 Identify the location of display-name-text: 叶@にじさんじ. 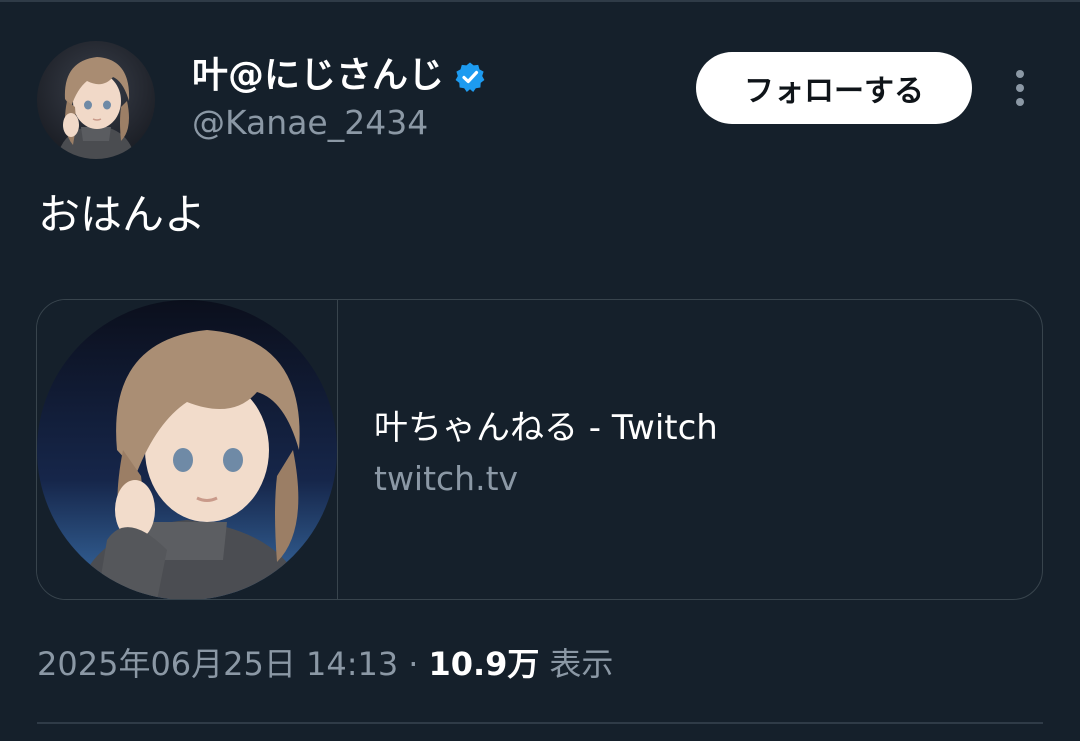
(318, 75).